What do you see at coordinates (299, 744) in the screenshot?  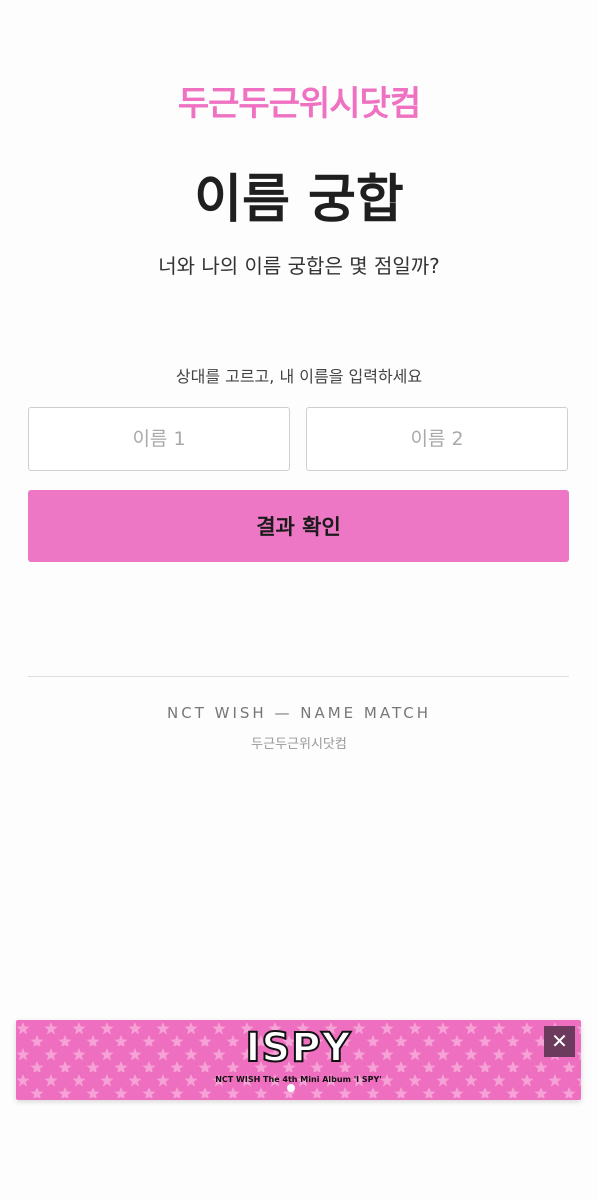 I see `footer-brand: 두근두근위시닷컴` at bounding box center [299, 744].